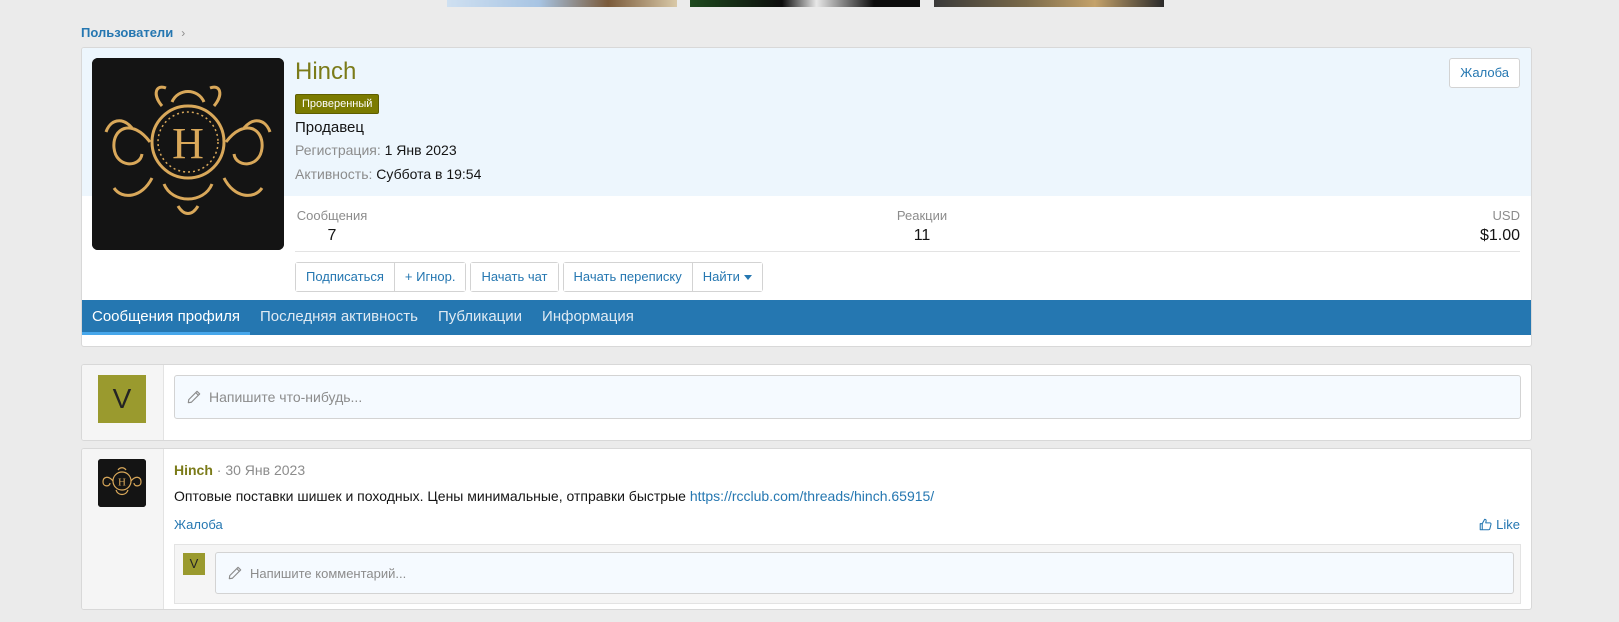 This screenshot has width=1619, height=622. Describe the element at coordinates (627, 277) in the screenshot. I see `start-conversation-button: Начать переписку` at that location.